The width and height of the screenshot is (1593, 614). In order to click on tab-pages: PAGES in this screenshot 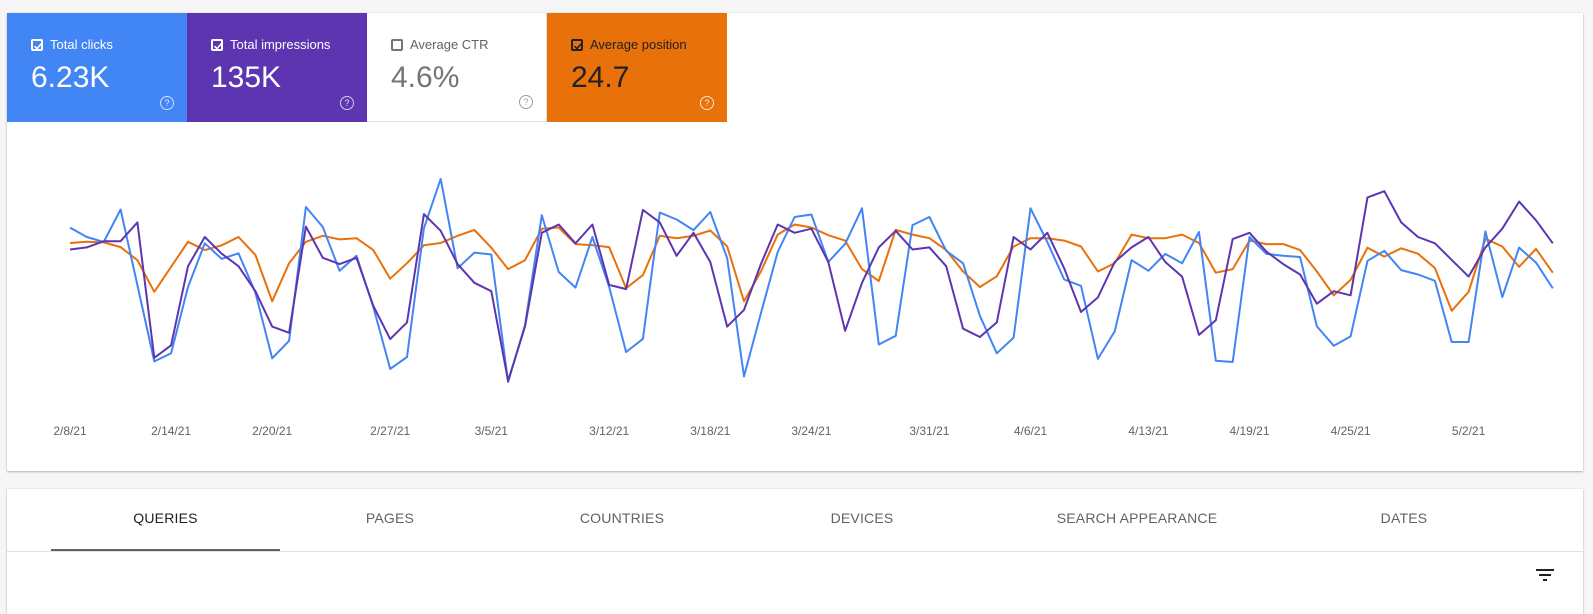, I will do `click(390, 520)`.